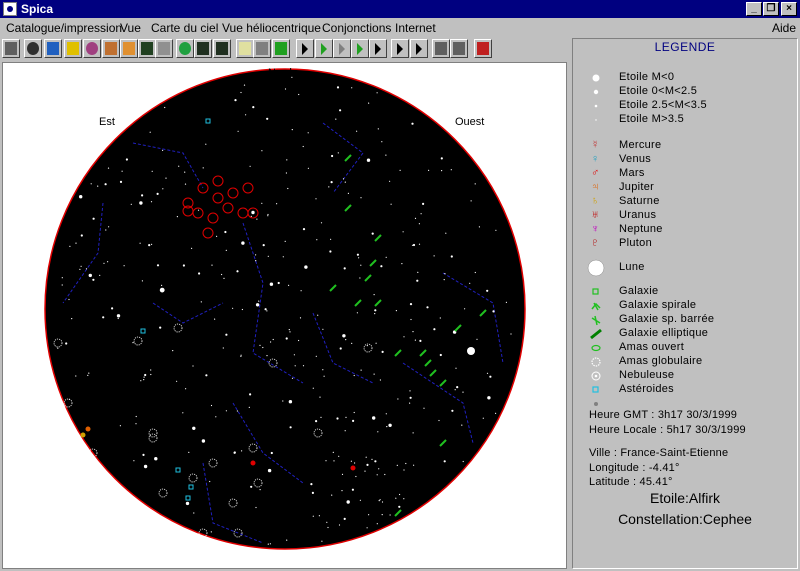 The width and height of the screenshot is (800, 571). What do you see at coordinates (595, 159) in the screenshot?
I see `planet-symbol-icon: ♀` at bounding box center [595, 159].